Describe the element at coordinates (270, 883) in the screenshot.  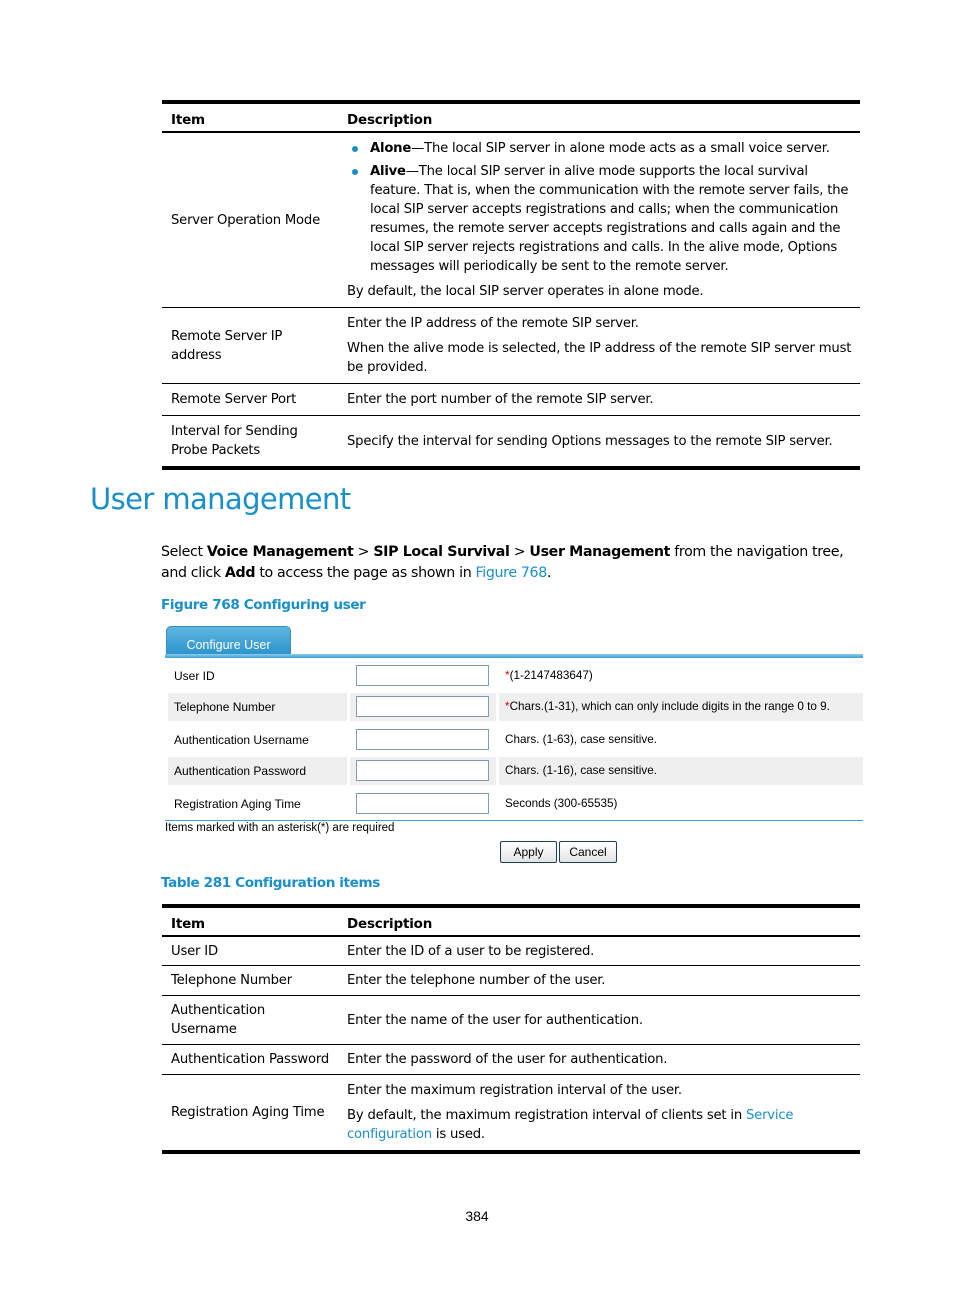
I see `table-caption: Table 281 Configuration items` at that location.